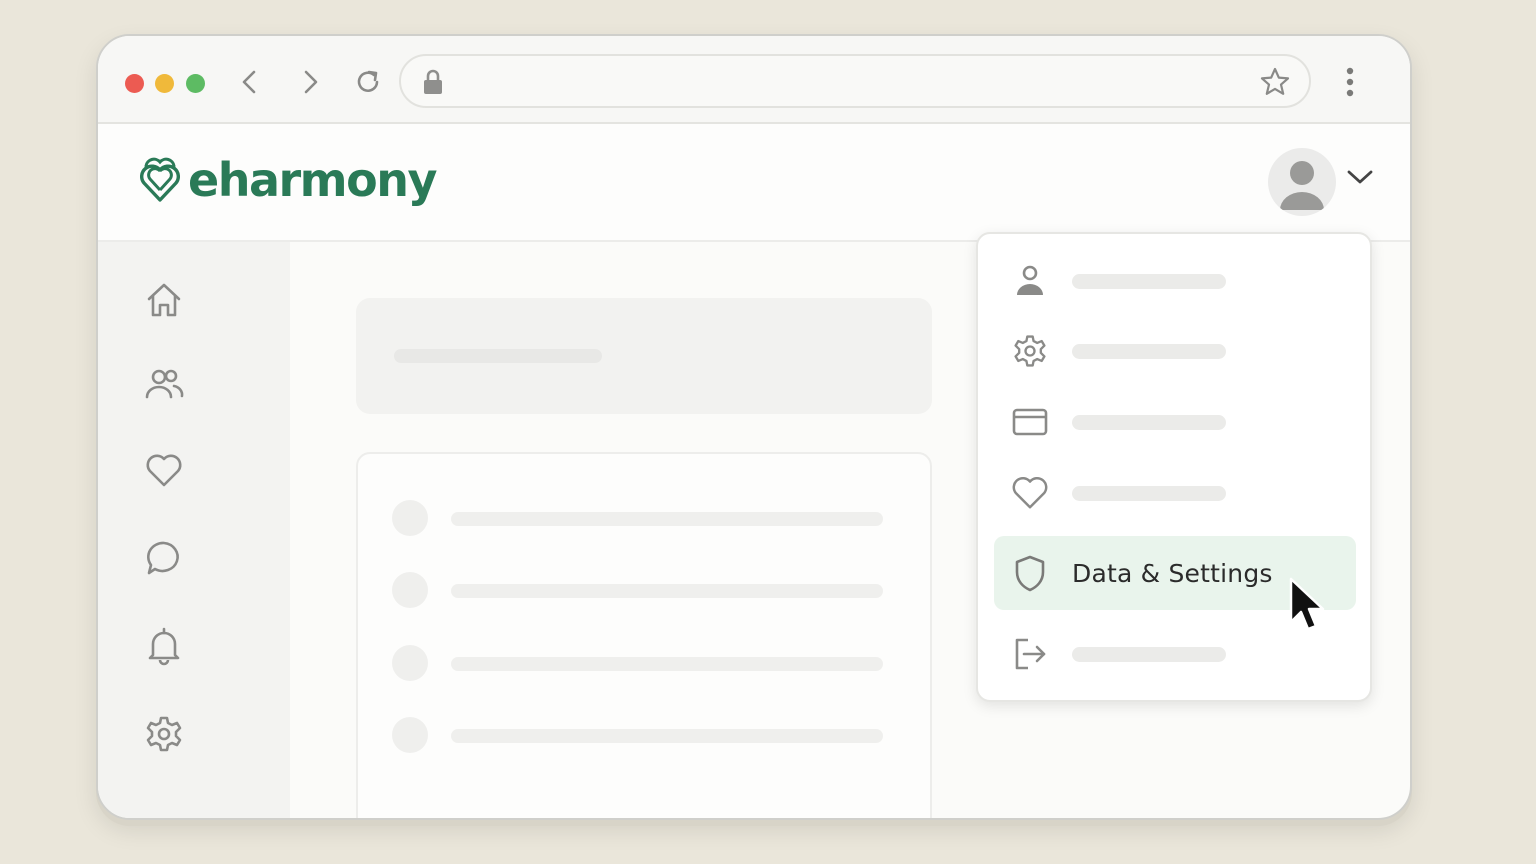 The image size is (1536, 864). I want to click on bell-icon, so click(164, 646).